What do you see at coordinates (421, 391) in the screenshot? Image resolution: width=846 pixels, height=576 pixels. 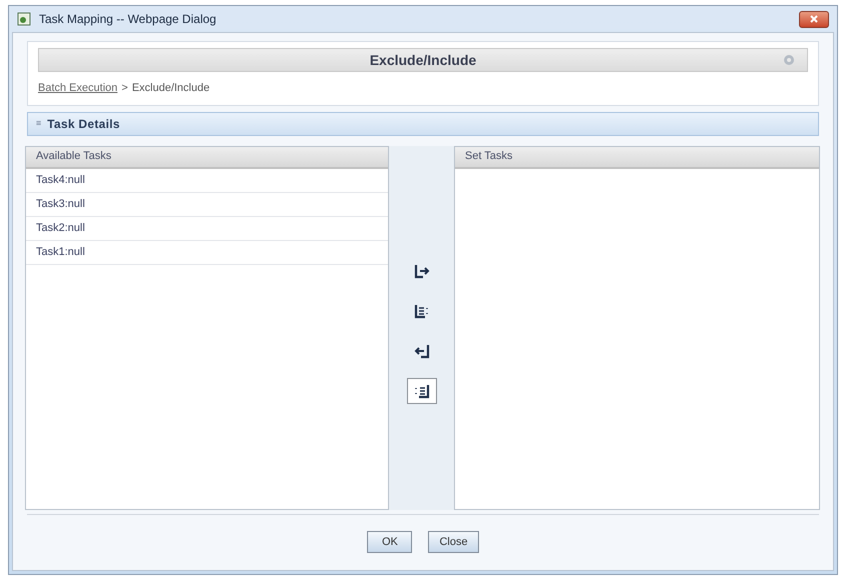 I see `move-button` at bounding box center [421, 391].